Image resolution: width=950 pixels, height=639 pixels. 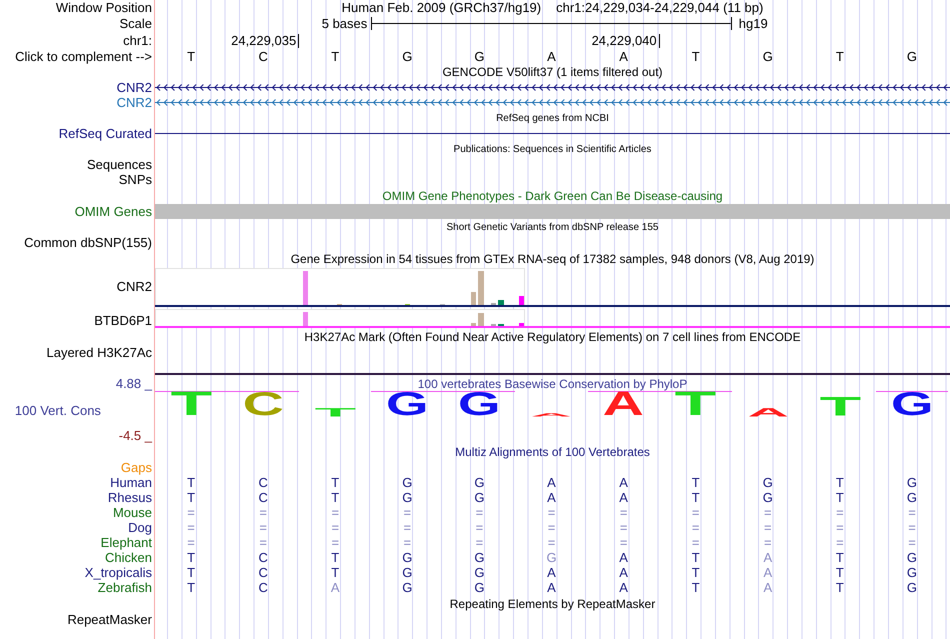 I want to click on track-label: OMIM Genes, so click(x=113, y=211).